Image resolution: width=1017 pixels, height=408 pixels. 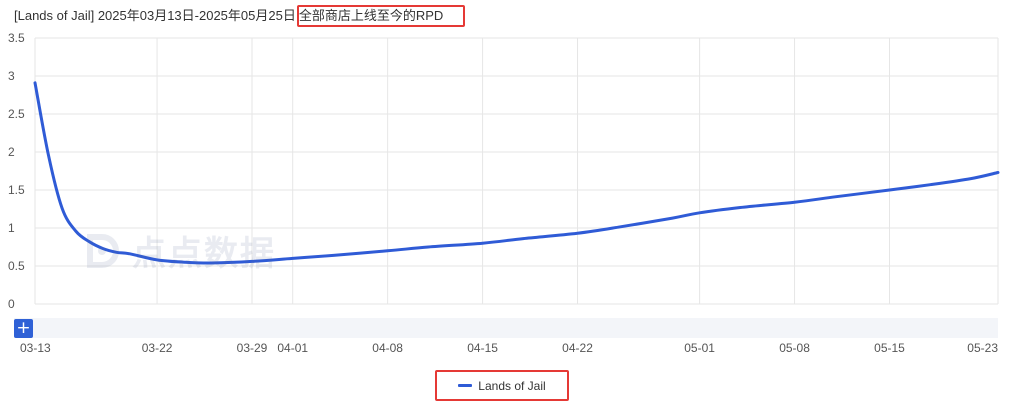 What do you see at coordinates (35, 348) in the screenshot?
I see `x-tick-label: 03-13` at bounding box center [35, 348].